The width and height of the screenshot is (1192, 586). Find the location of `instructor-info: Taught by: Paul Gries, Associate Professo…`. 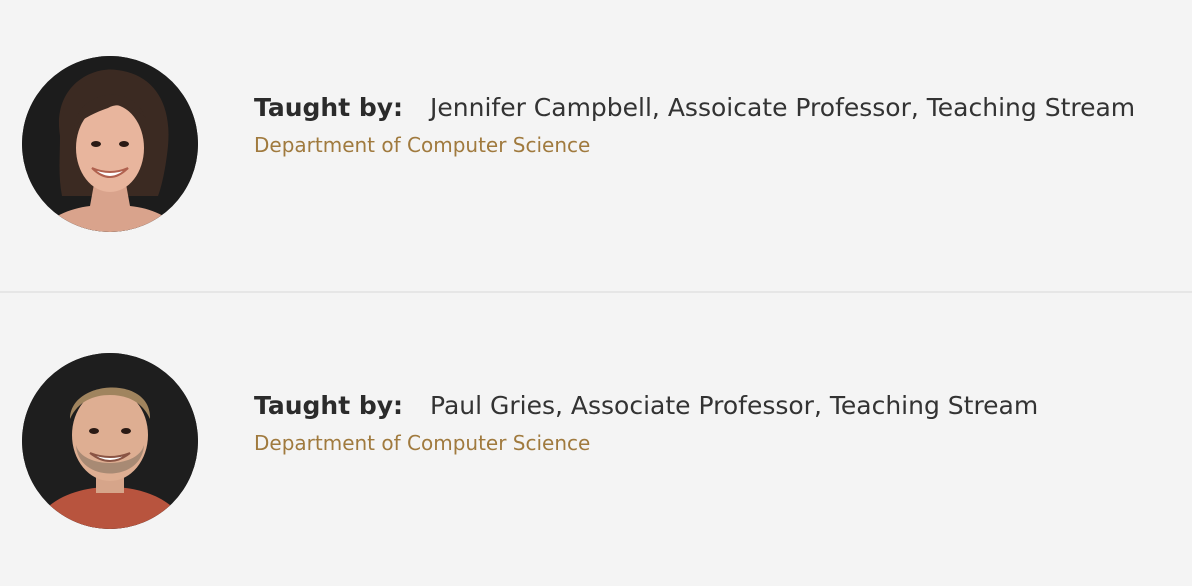

instructor-info: Taught by: Paul Gries, Associate Professo… is located at coordinates (646, 422).